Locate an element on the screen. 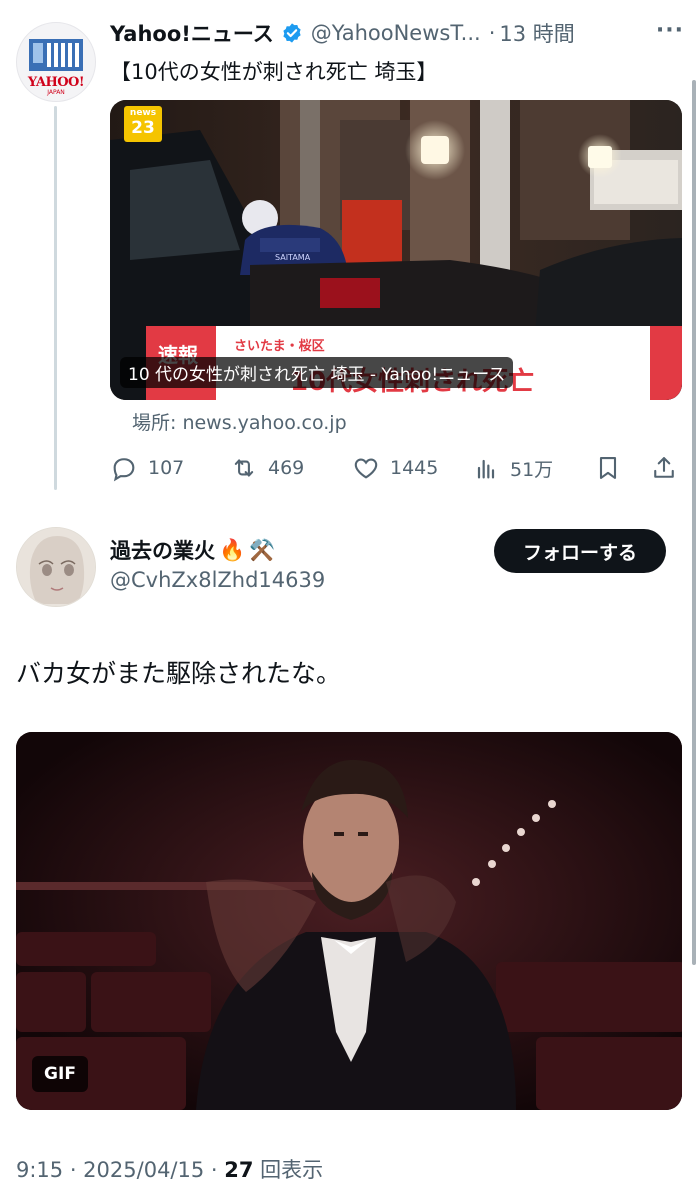 The height and width of the screenshot is (1200, 698). reply-author-name: 過去の業火 🔥 ⚒️ is located at coordinates (192, 550).